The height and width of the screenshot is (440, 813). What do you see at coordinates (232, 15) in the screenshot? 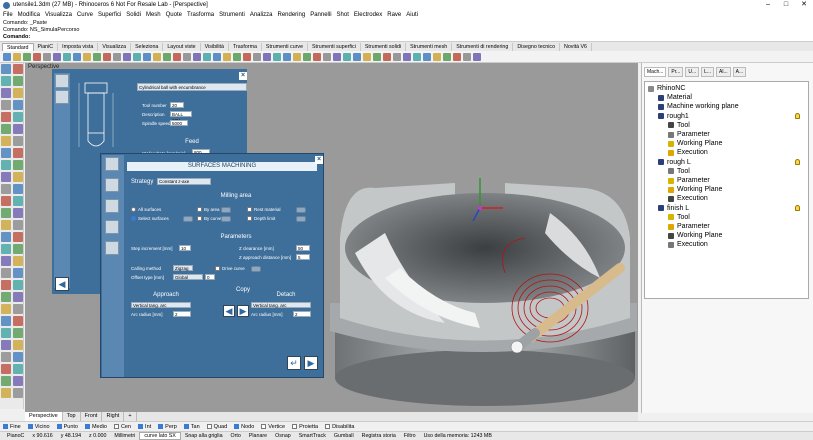
I see `menu-item-strumenti: Strumenti` at bounding box center [232, 15].